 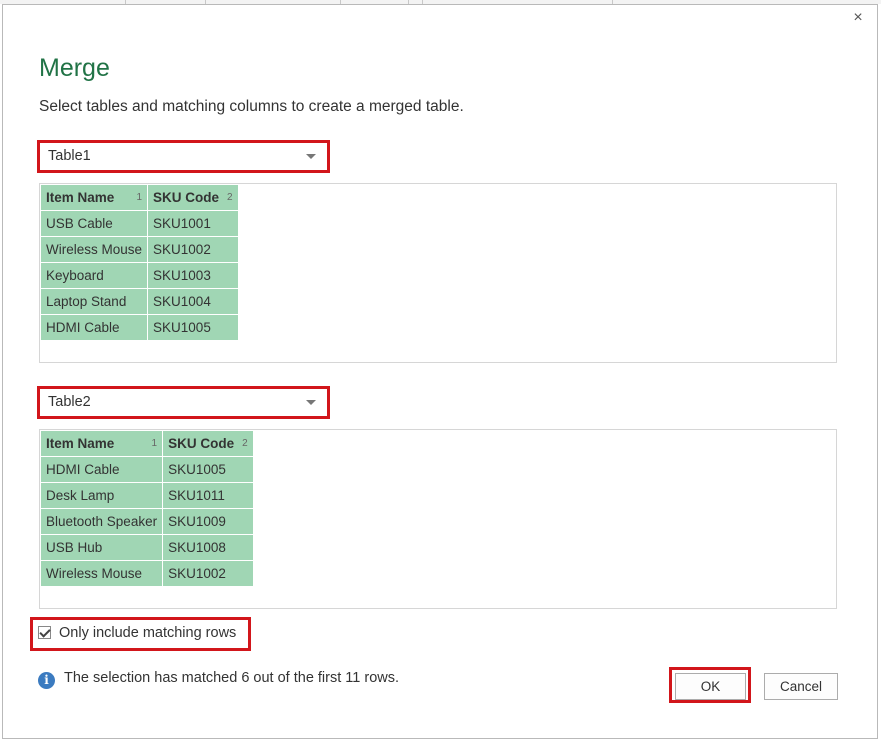 I want to click on table-cell: Bluetooth Speaker, so click(x=101, y=521).